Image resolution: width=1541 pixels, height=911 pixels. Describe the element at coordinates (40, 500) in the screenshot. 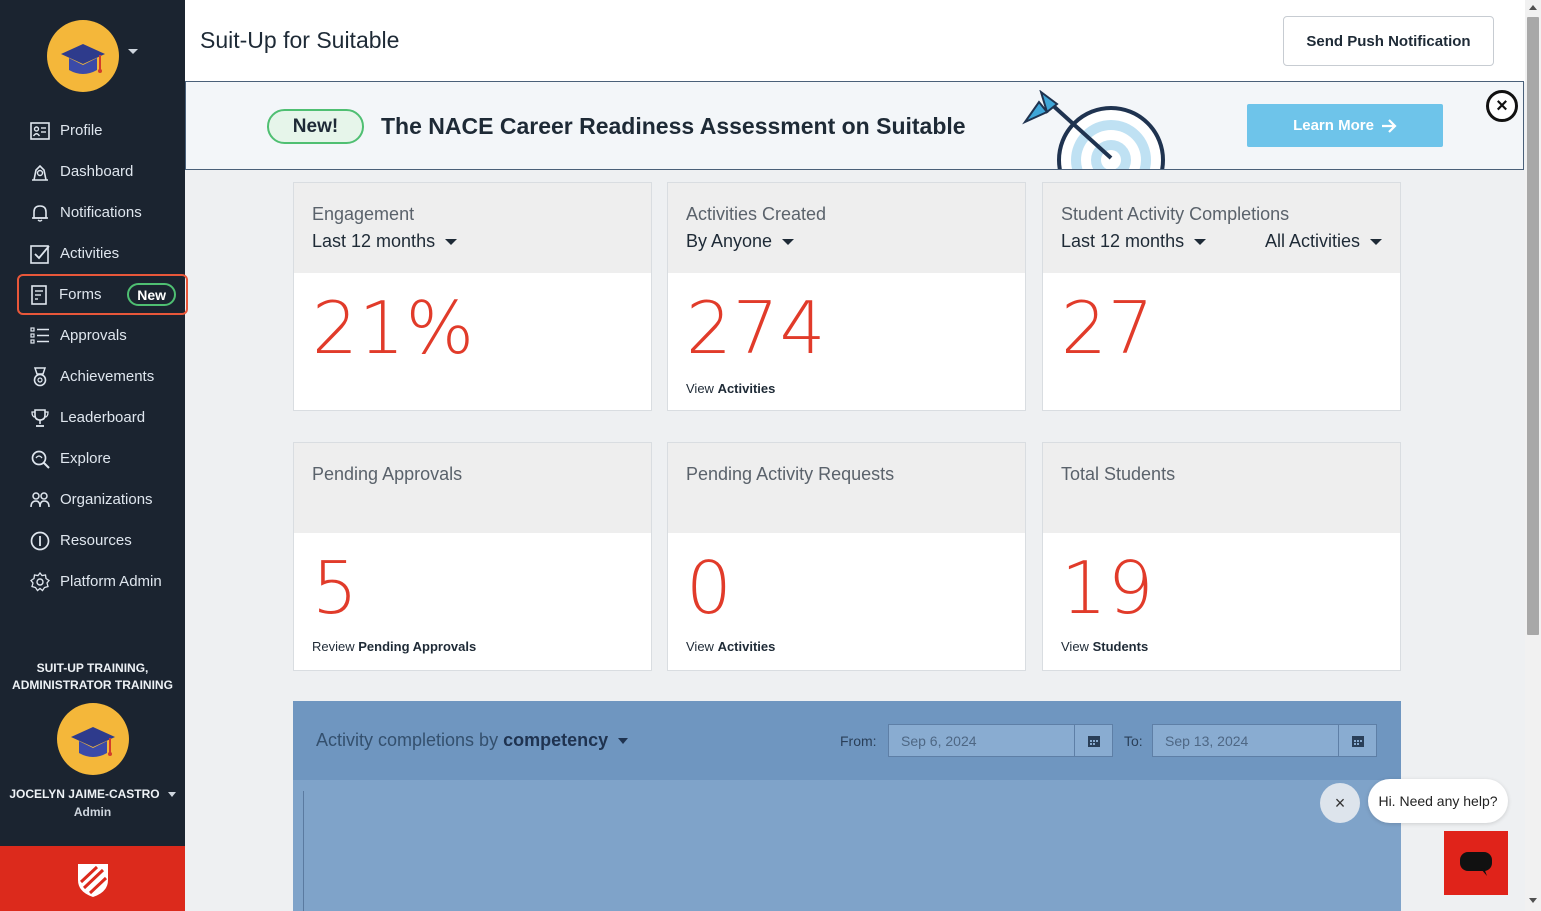

I see `group-icon` at that location.